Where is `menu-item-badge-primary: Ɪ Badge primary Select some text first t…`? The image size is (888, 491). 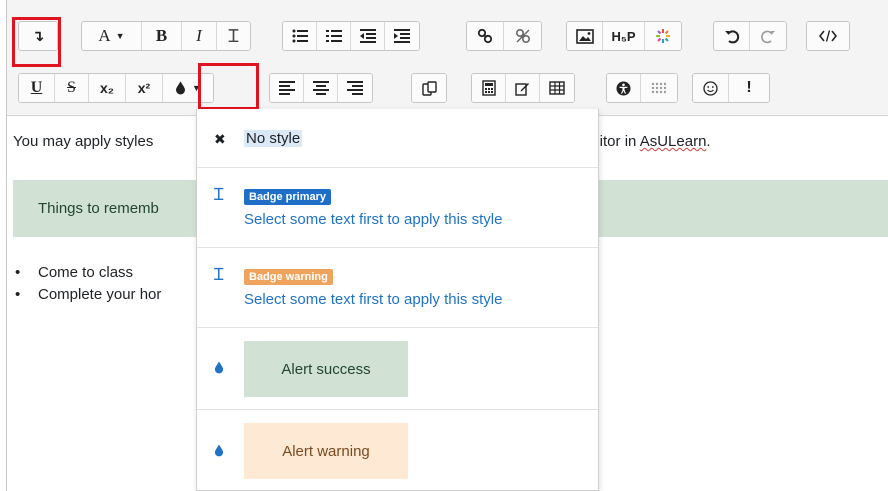
menu-item-badge-primary: Ɪ Badge primary Select some text first t… is located at coordinates (397, 208).